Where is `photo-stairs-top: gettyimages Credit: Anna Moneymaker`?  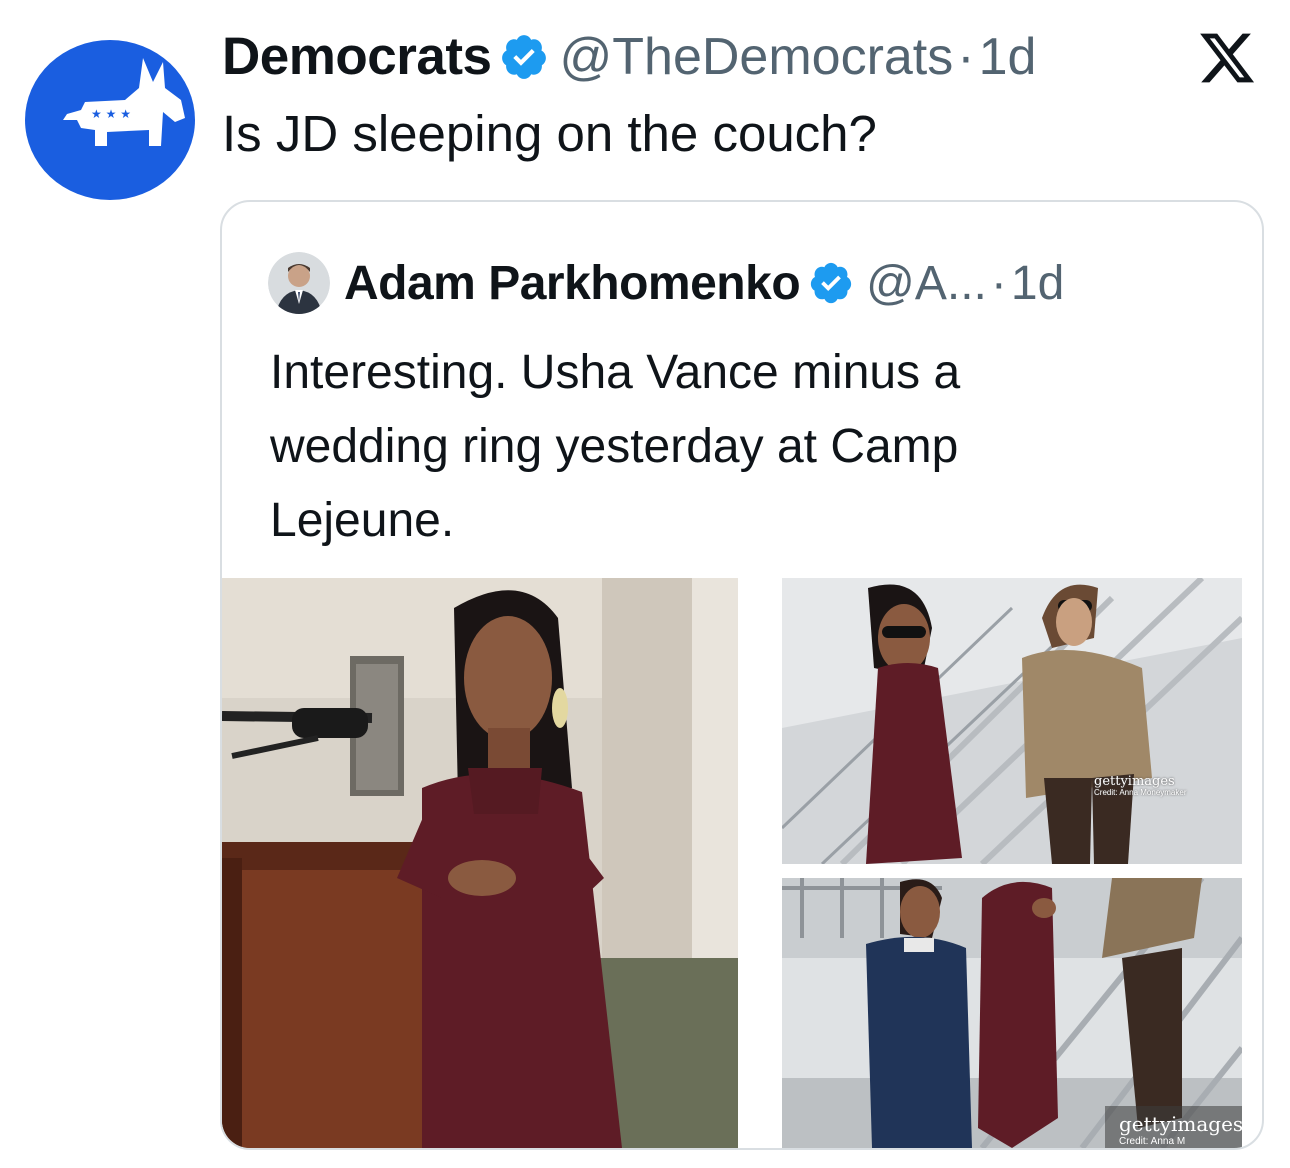 photo-stairs-top: gettyimages Credit: Anna Moneymaker is located at coordinates (1012, 721).